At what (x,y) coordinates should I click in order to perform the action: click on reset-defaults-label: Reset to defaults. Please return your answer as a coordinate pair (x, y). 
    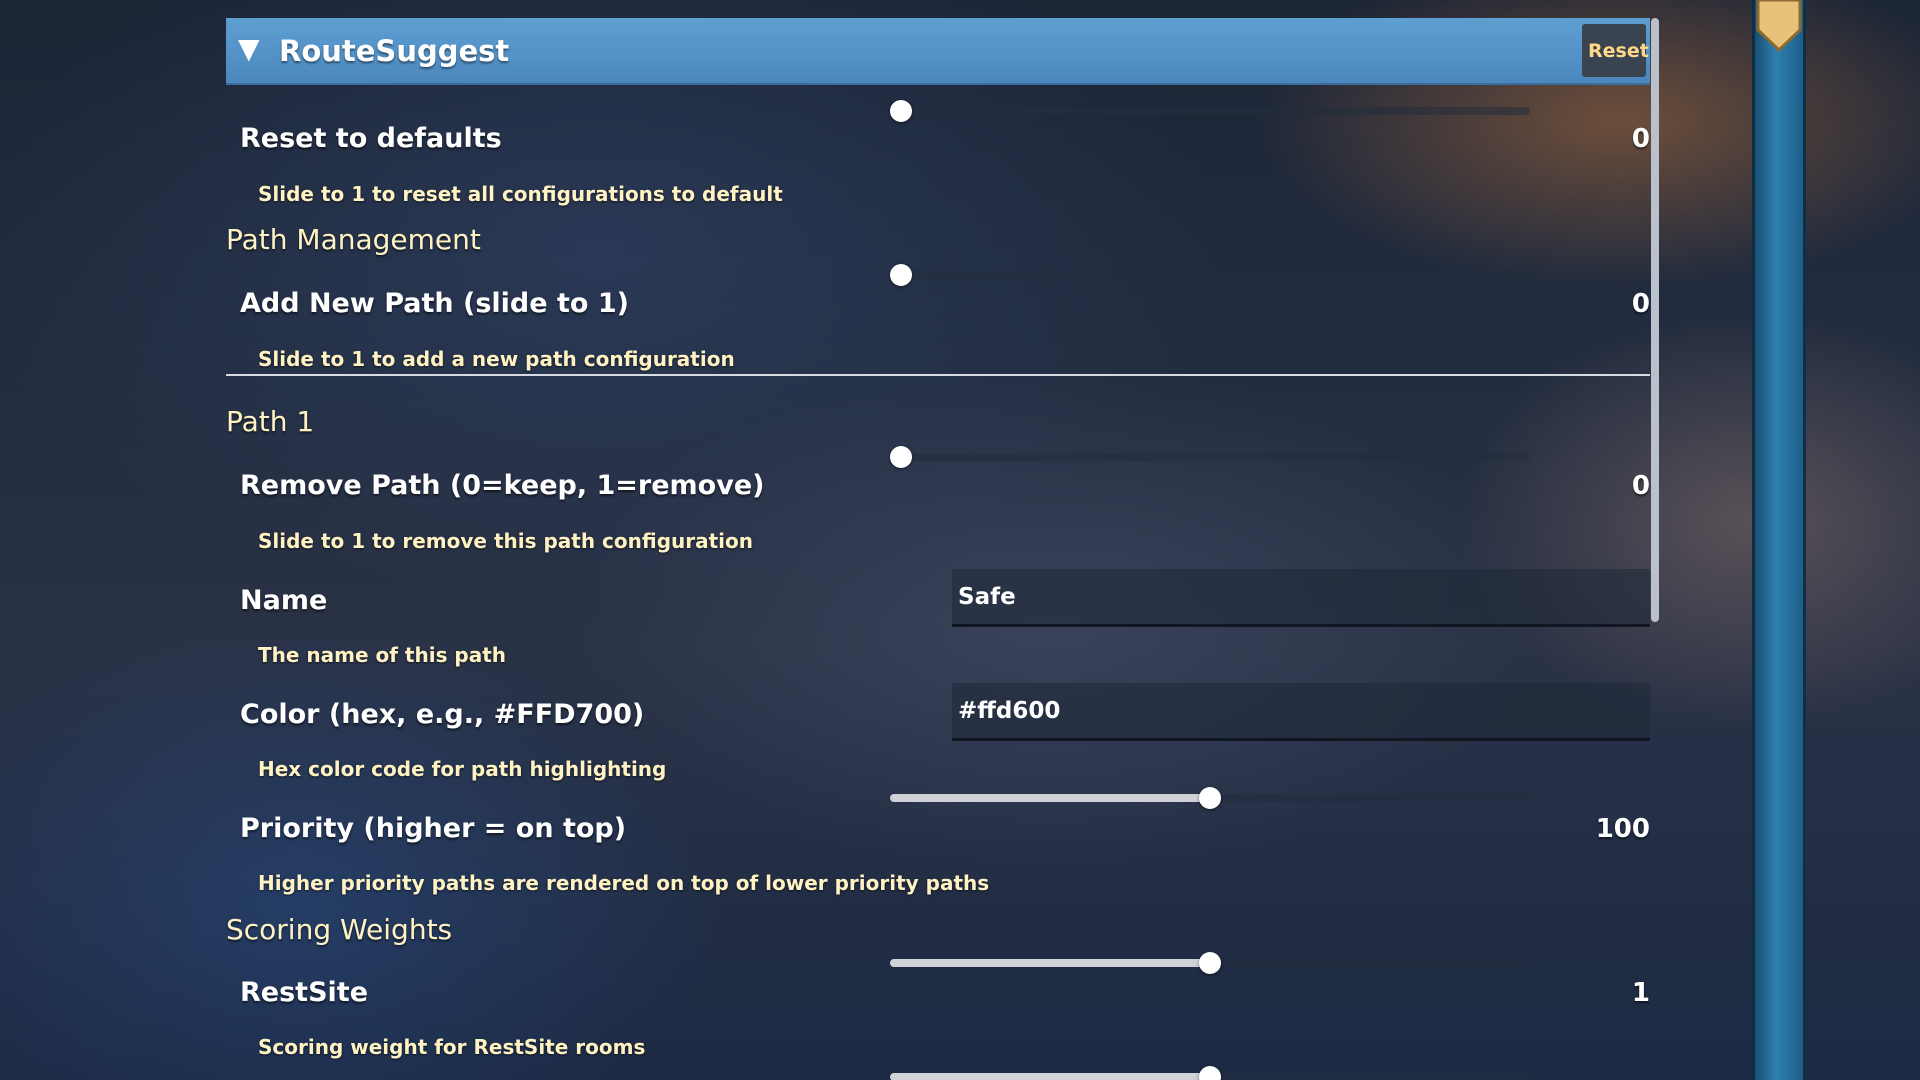
    Looking at the image, I should click on (371, 138).